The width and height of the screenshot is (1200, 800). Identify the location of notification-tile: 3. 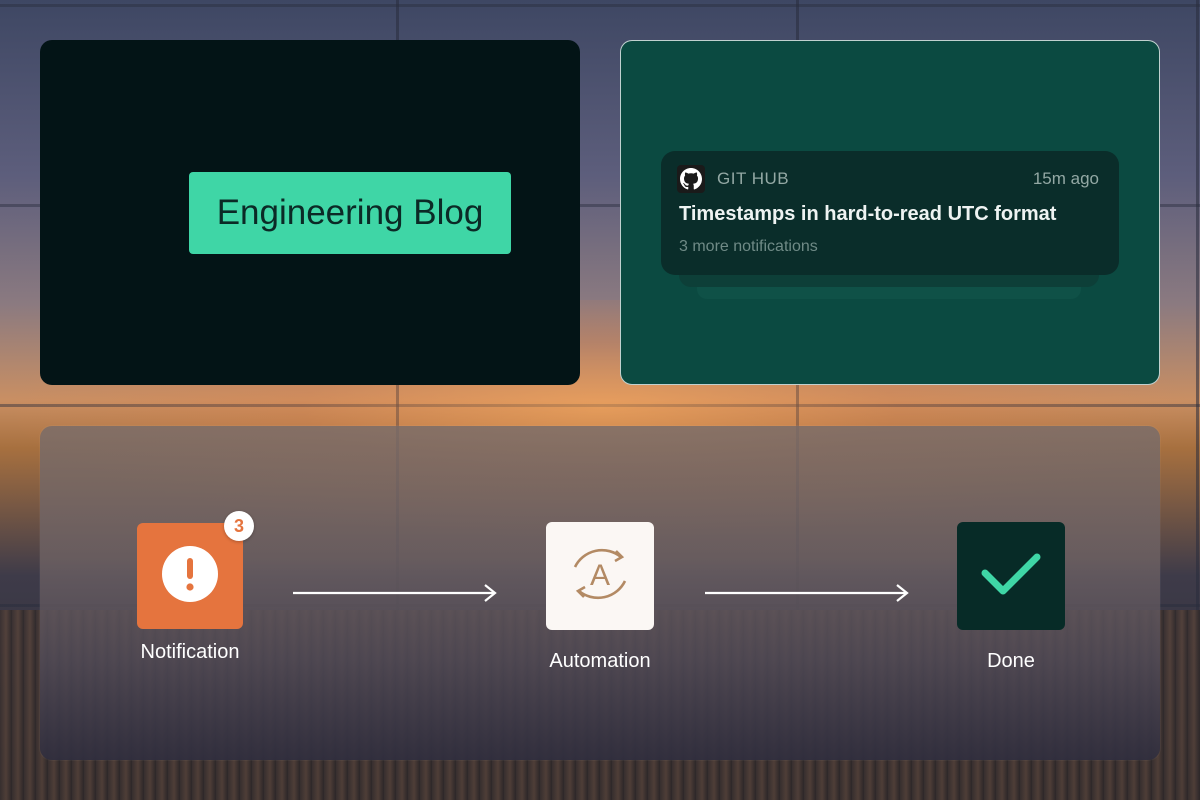
(195, 570).